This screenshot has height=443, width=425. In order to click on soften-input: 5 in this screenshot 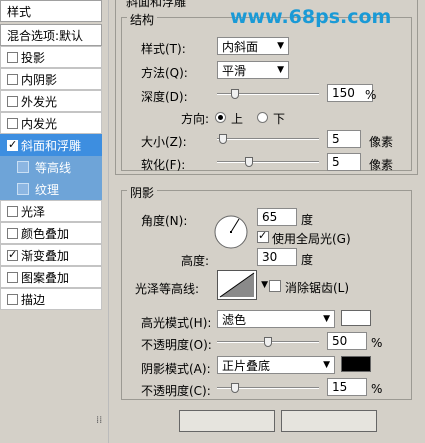, I will do `click(344, 162)`.